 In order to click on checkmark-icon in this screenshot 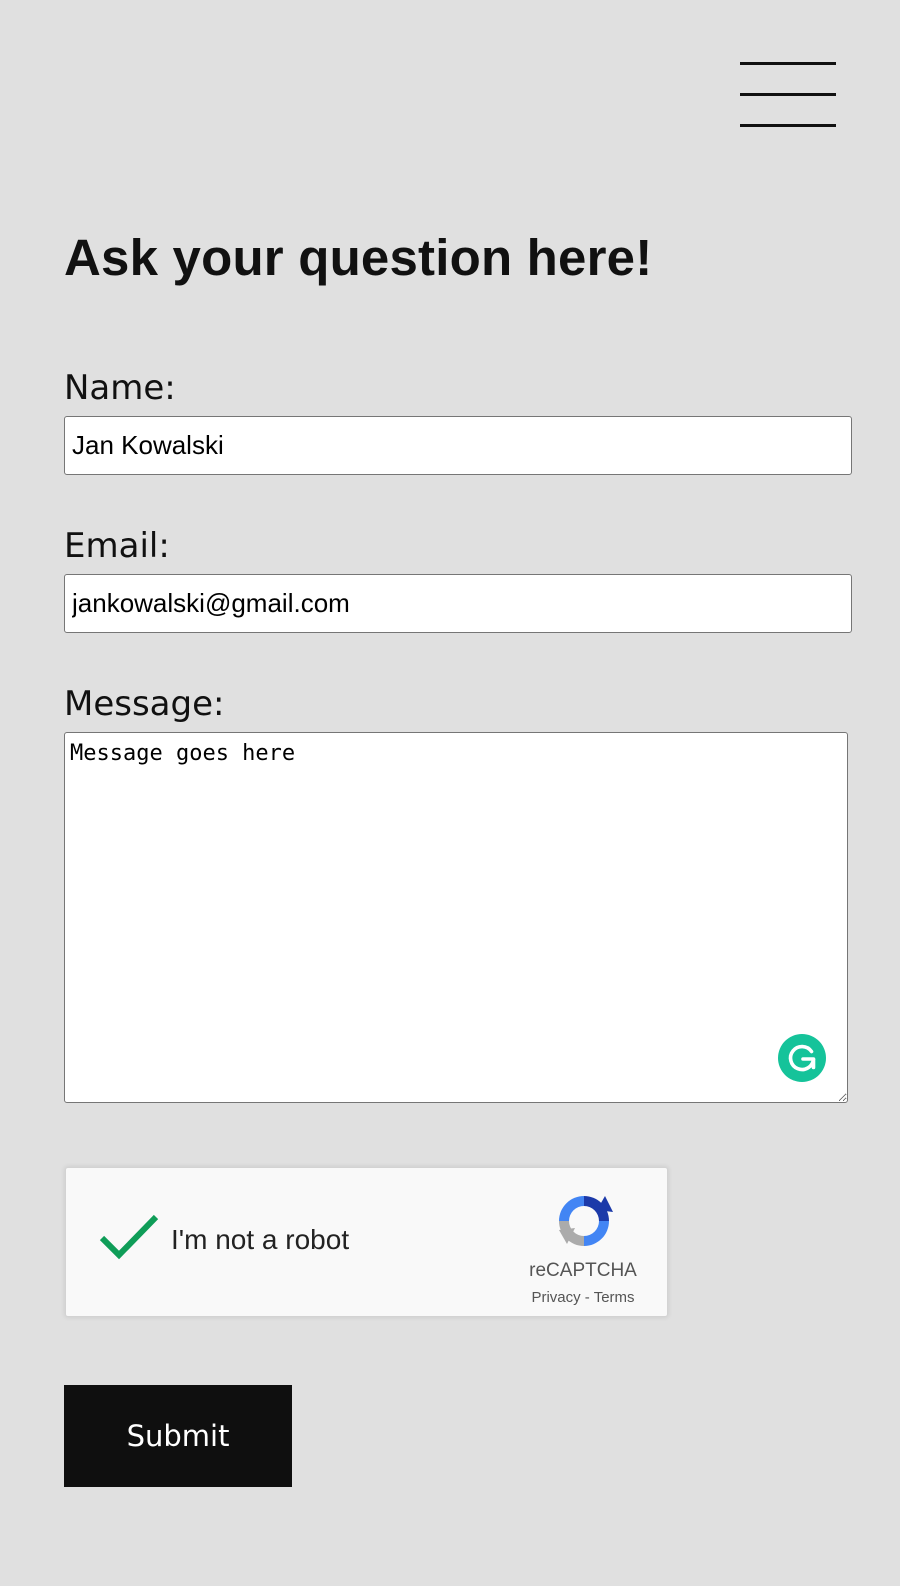, I will do `click(129, 1237)`.